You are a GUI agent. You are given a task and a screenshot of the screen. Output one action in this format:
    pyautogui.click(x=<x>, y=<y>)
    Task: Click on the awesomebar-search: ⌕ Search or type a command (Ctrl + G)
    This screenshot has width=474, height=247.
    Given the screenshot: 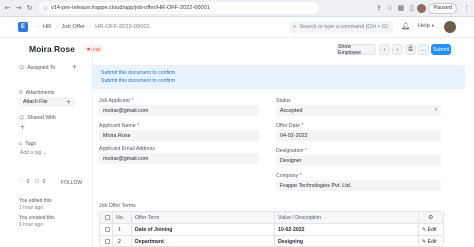 What is the action you would take?
    pyautogui.click(x=341, y=27)
    